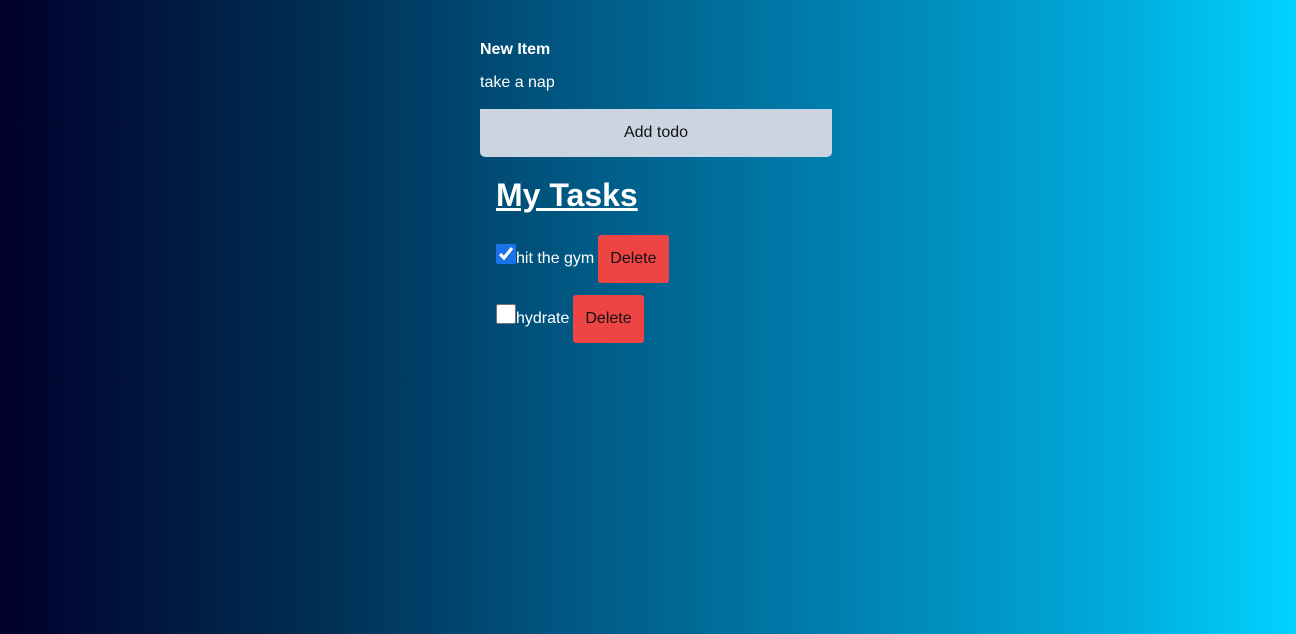  I want to click on new-item-input, so click(656, 83).